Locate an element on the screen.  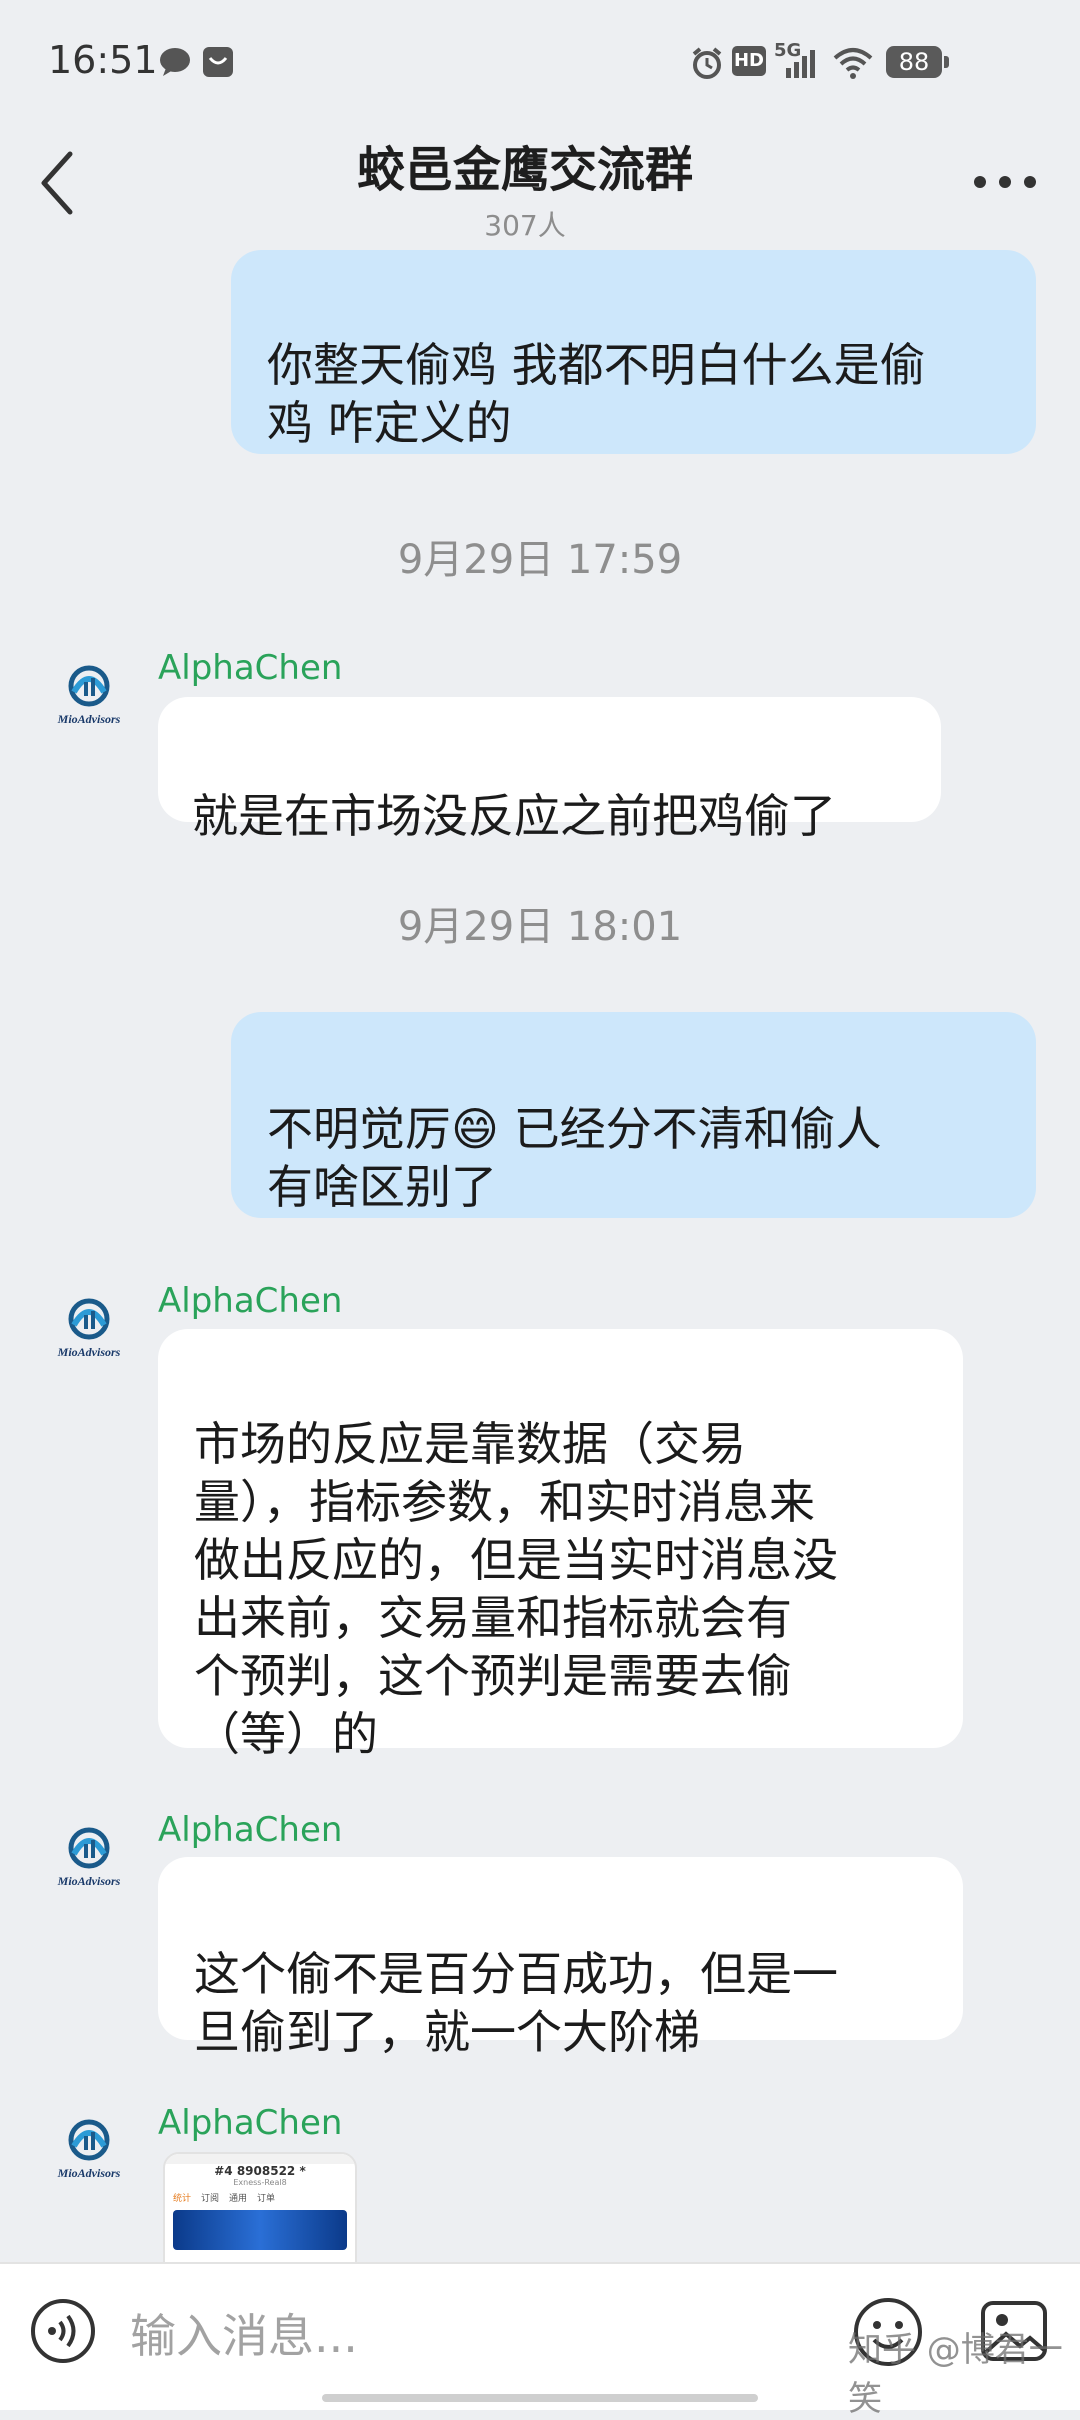
member-count: 307人 is located at coordinates (525, 225).